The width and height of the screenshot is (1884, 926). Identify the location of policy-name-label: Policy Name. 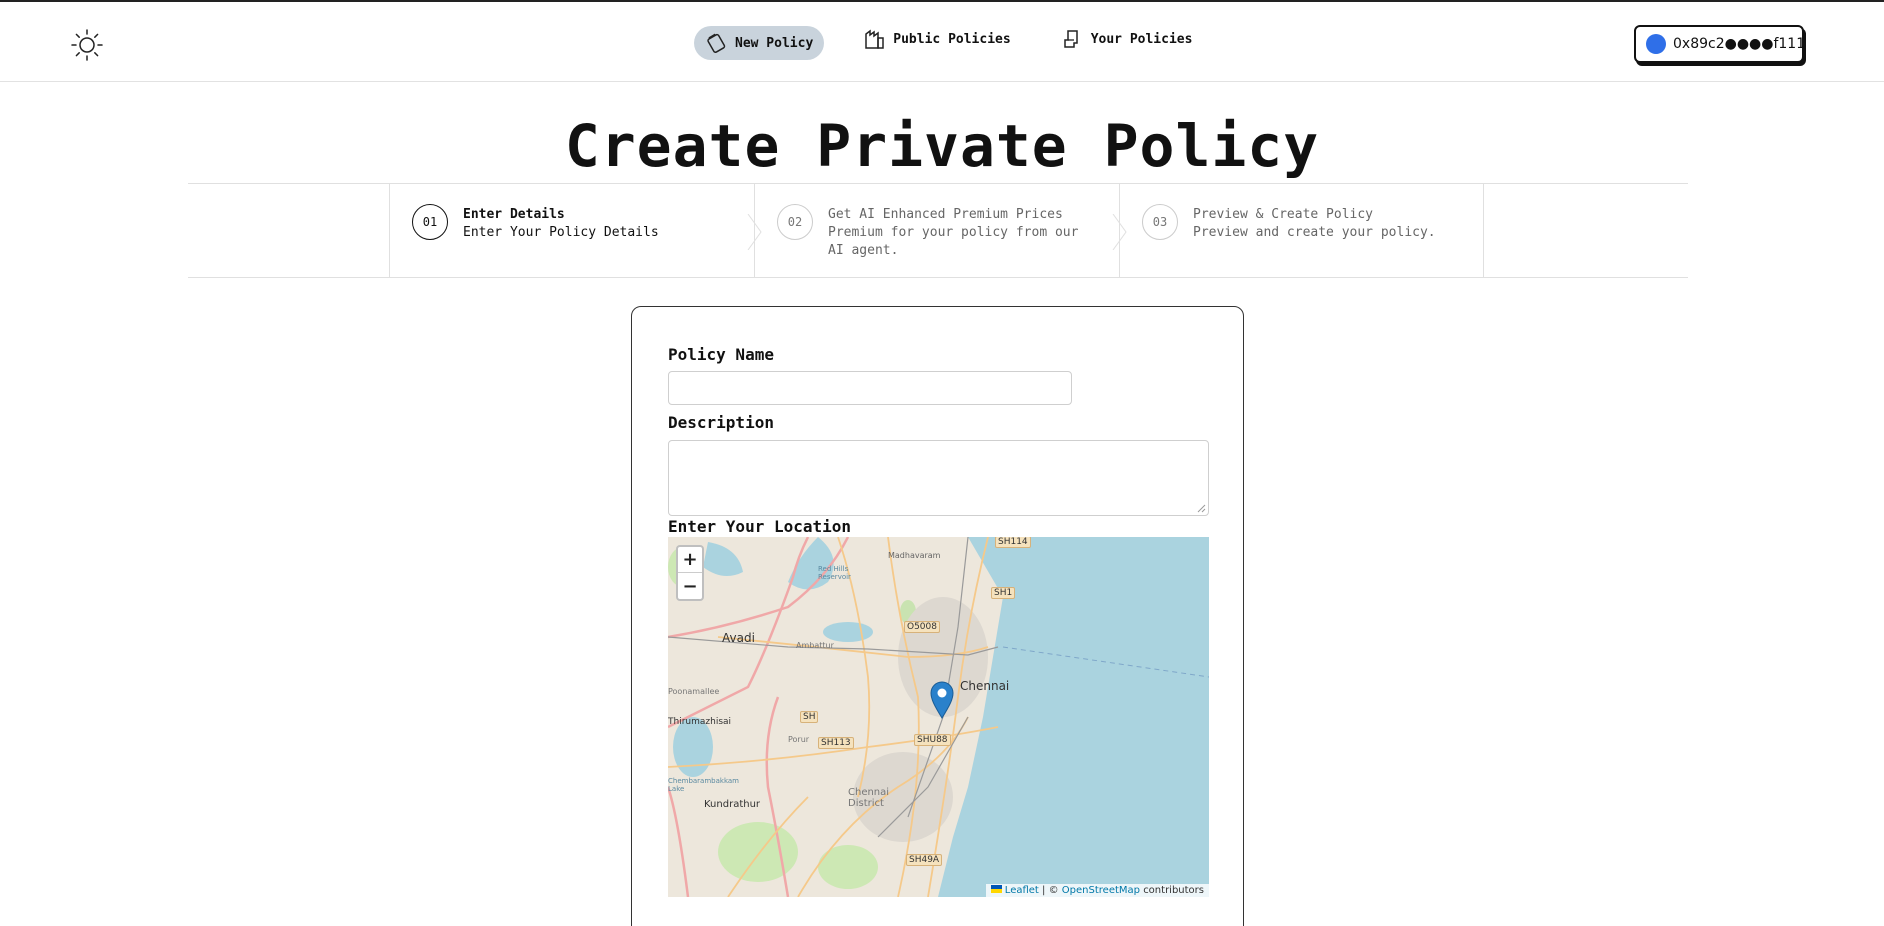
(721, 354).